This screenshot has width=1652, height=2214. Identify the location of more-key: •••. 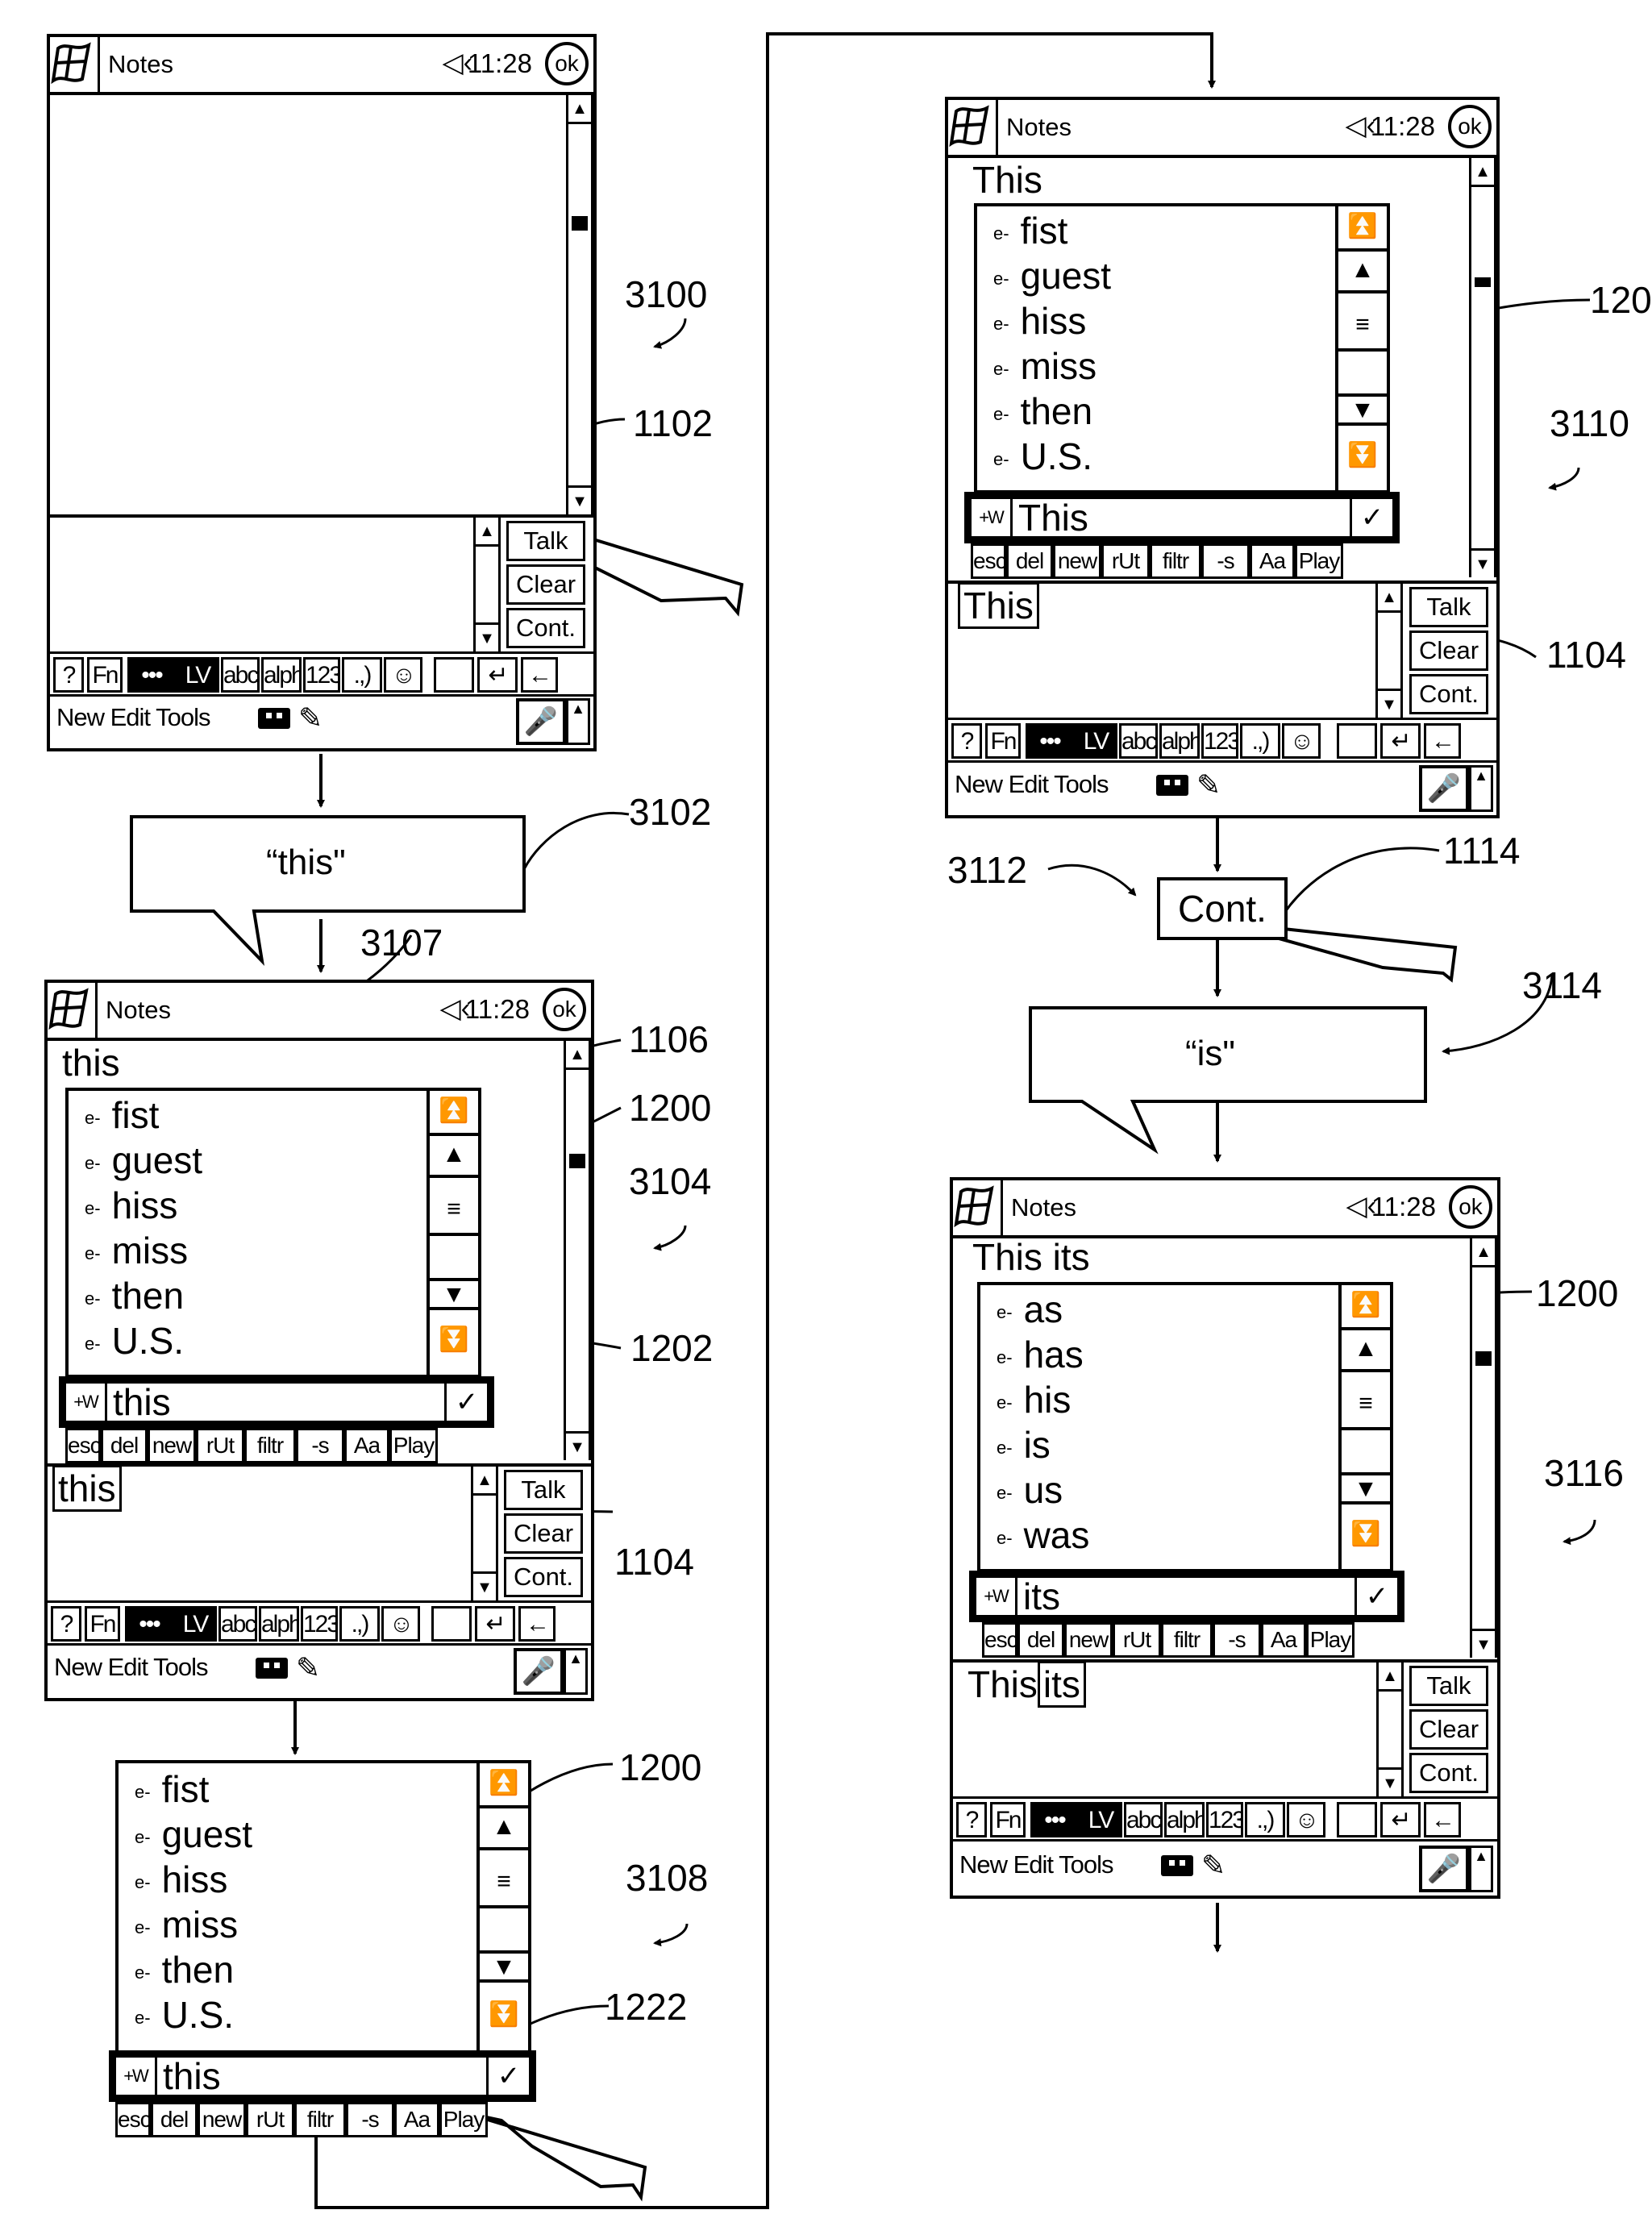
(1054, 1819).